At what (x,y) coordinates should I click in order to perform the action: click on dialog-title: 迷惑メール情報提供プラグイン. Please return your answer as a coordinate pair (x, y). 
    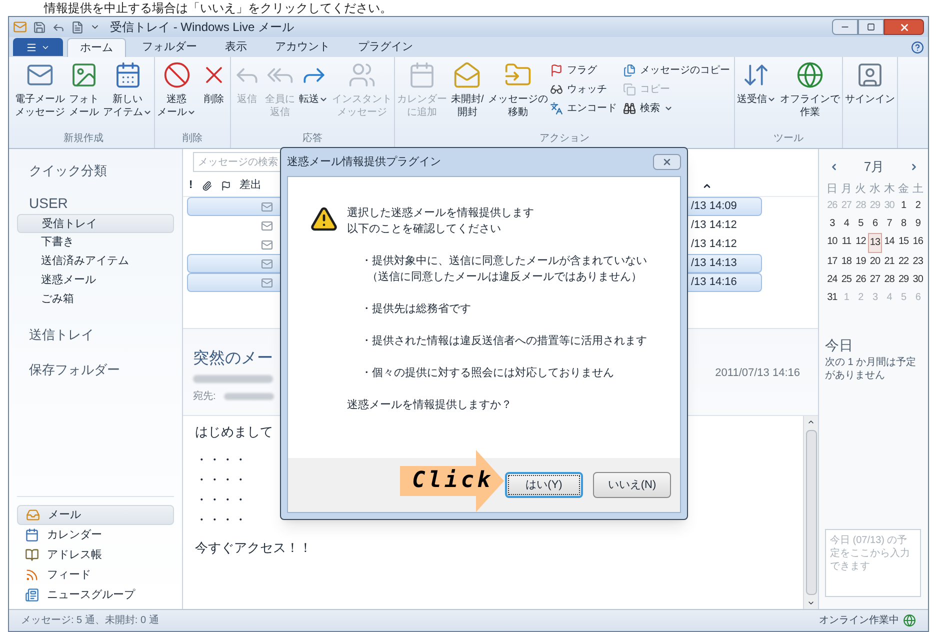
    Looking at the image, I should click on (364, 162).